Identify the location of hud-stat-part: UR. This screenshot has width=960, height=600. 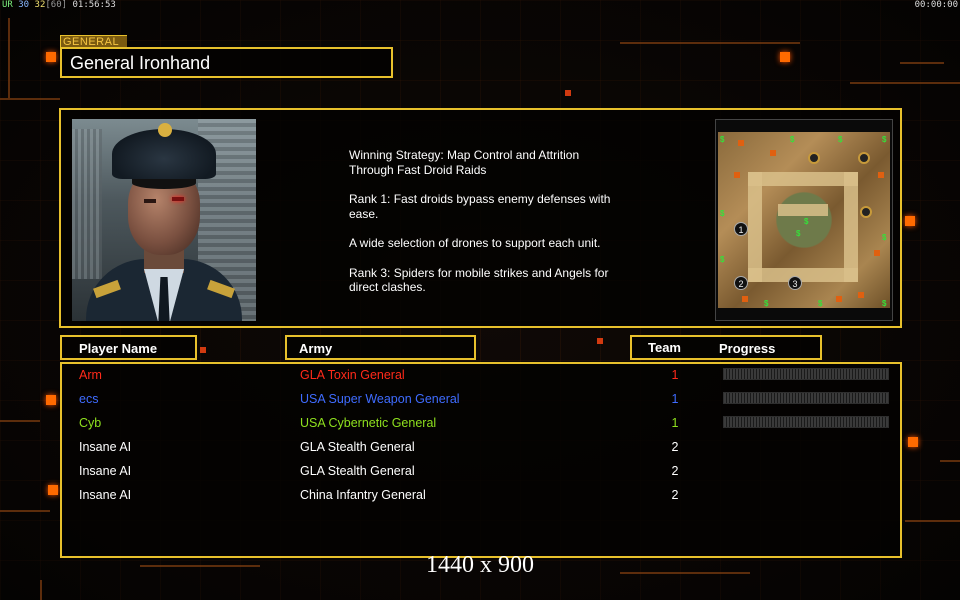
(7, 5).